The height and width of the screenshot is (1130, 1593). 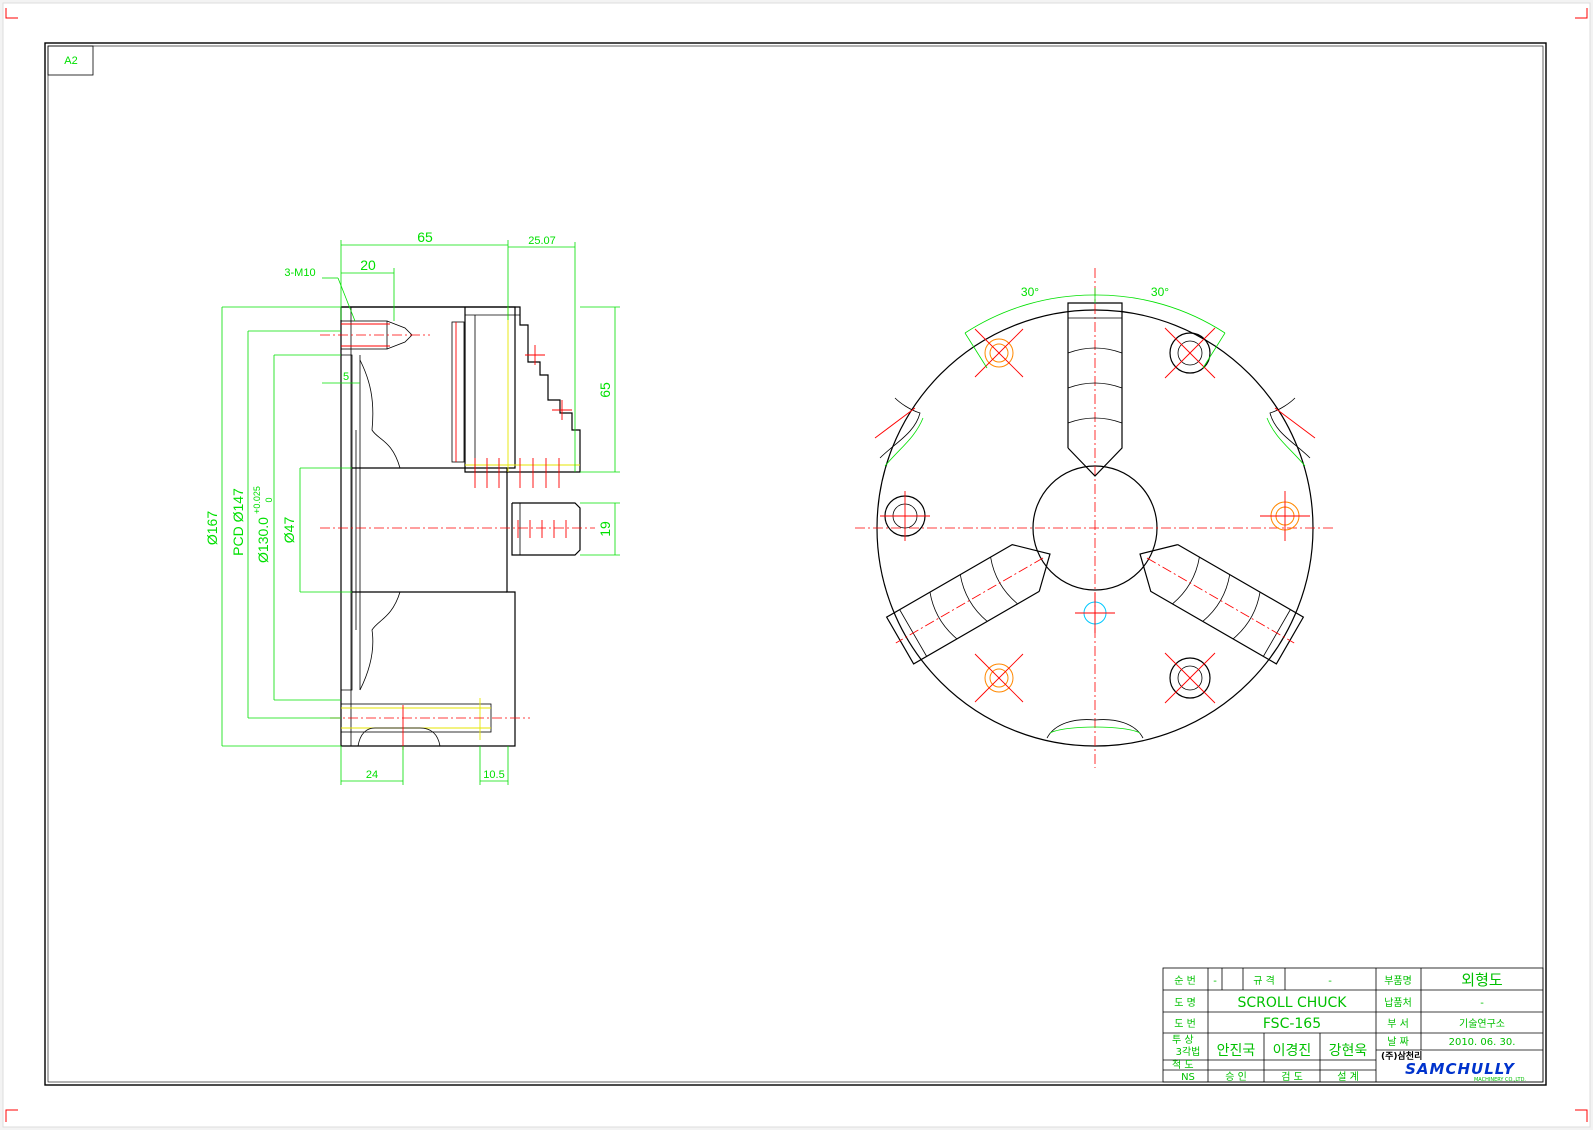 I want to click on dim-5: 5, so click(x=346, y=377).